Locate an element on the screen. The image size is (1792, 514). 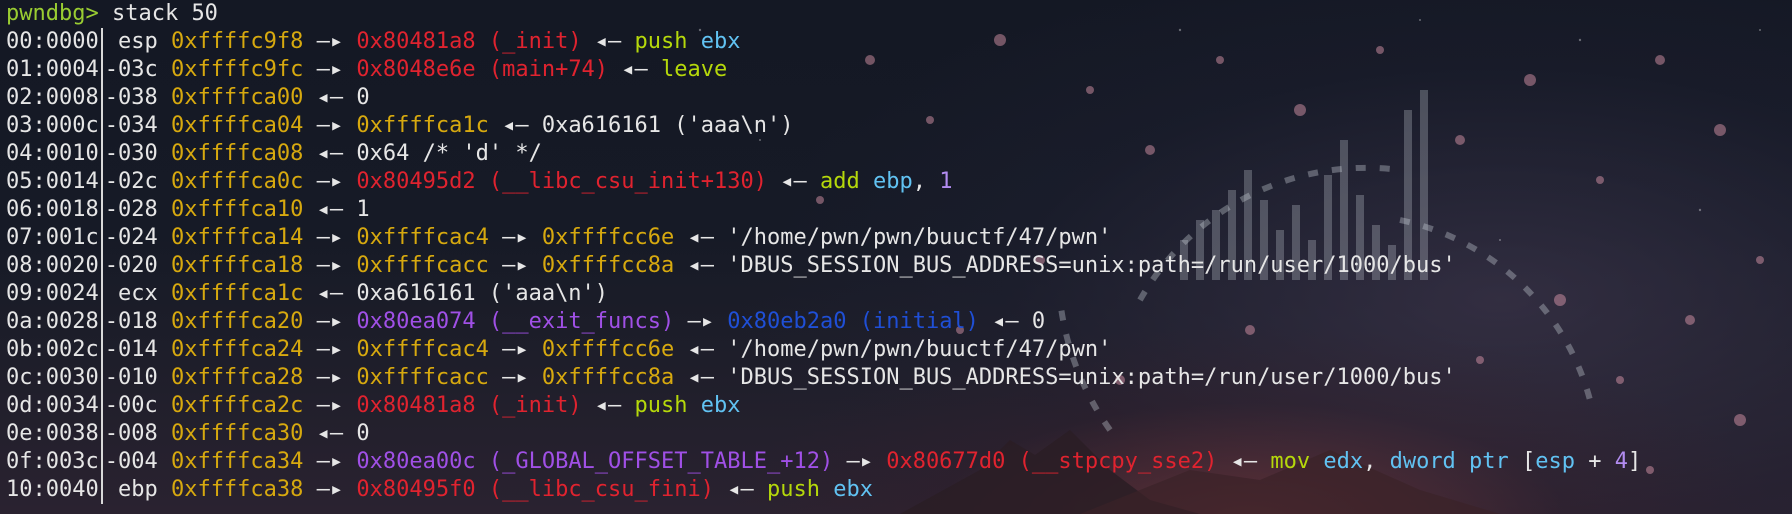
stack-index: 02:0008 is located at coordinates (52, 97).